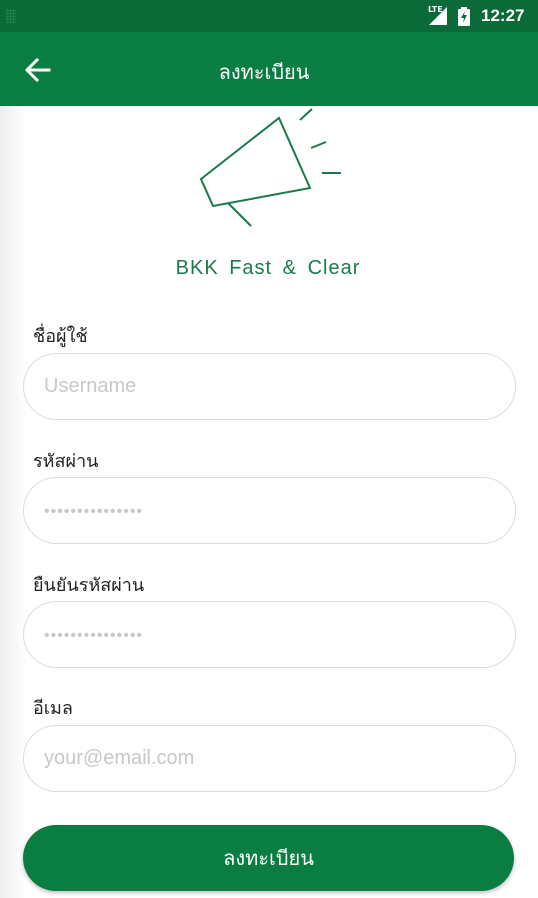 The height and width of the screenshot is (898, 538). I want to click on signal-icon, so click(438, 16).